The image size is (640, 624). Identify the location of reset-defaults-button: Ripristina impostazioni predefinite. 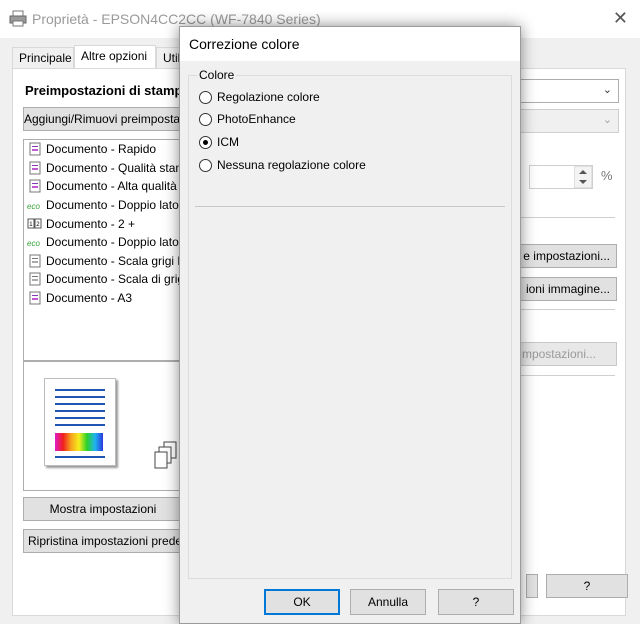
(103, 541).